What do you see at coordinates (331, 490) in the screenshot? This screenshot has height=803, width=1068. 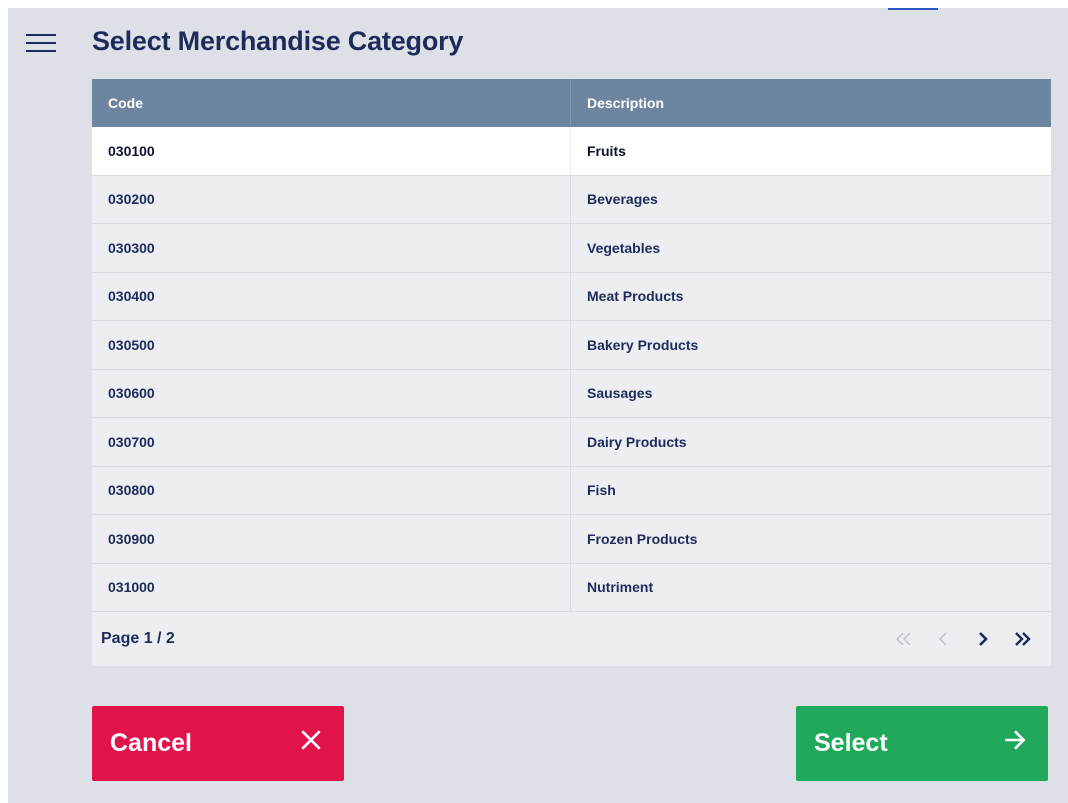 I see `cell-code: 030800` at bounding box center [331, 490].